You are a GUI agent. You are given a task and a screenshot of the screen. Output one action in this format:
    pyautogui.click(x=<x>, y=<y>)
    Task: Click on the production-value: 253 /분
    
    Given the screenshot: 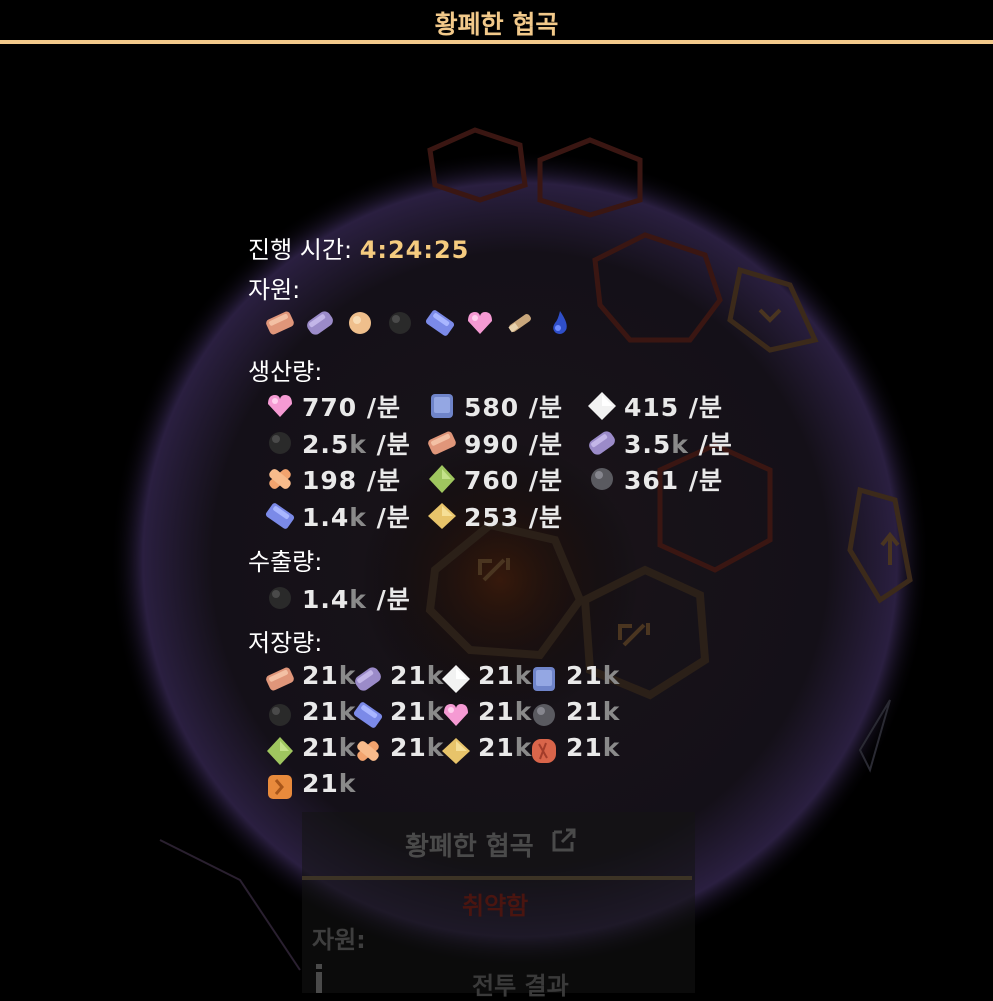 What is the action you would take?
    pyautogui.click(x=513, y=516)
    